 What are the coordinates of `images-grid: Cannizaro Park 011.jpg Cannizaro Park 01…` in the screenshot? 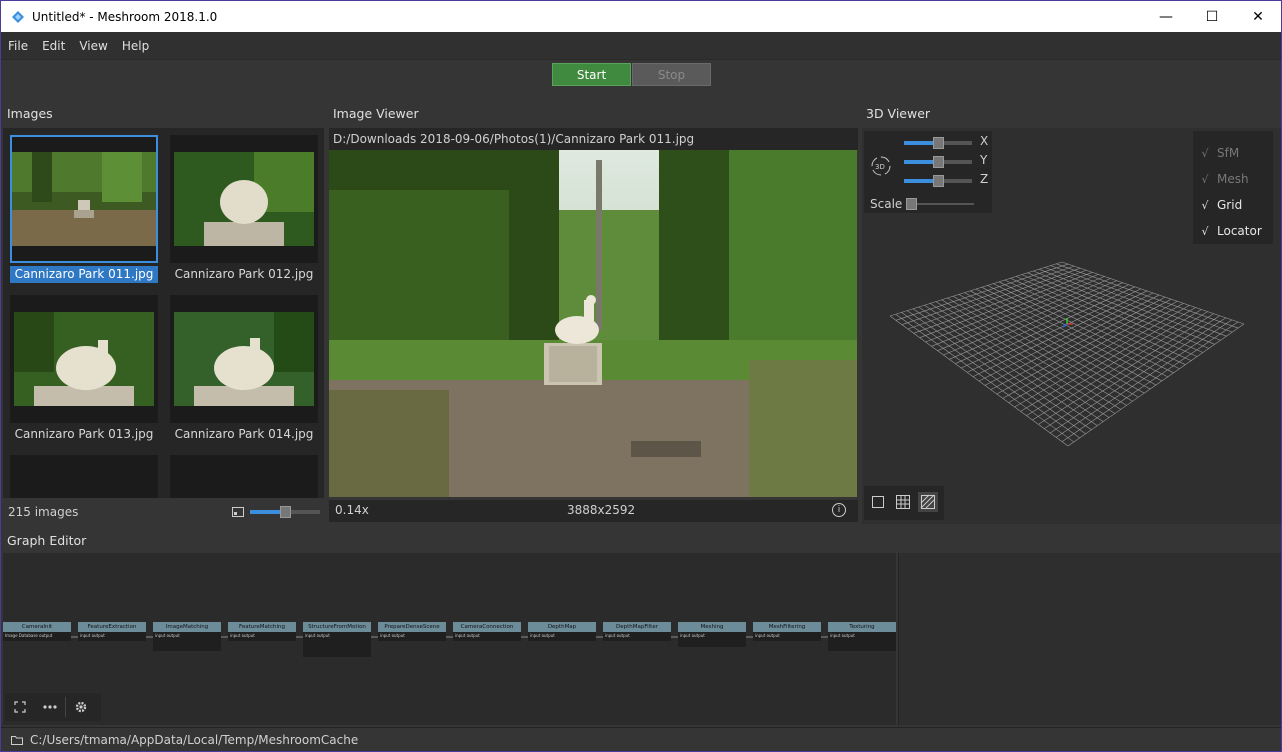 It's located at (163, 313).